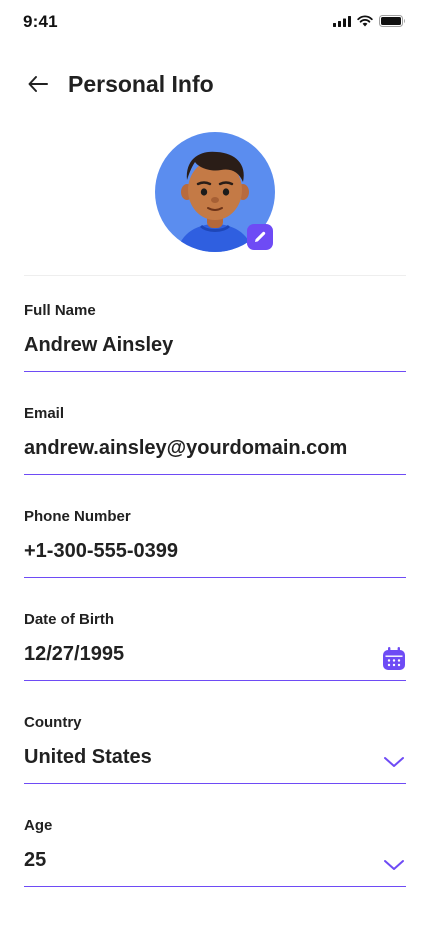 The height and width of the screenshot is (932, 430). Describe the element at coordinates (40, 21) in the screenshot. I see `status-time: 9:41` at that location.